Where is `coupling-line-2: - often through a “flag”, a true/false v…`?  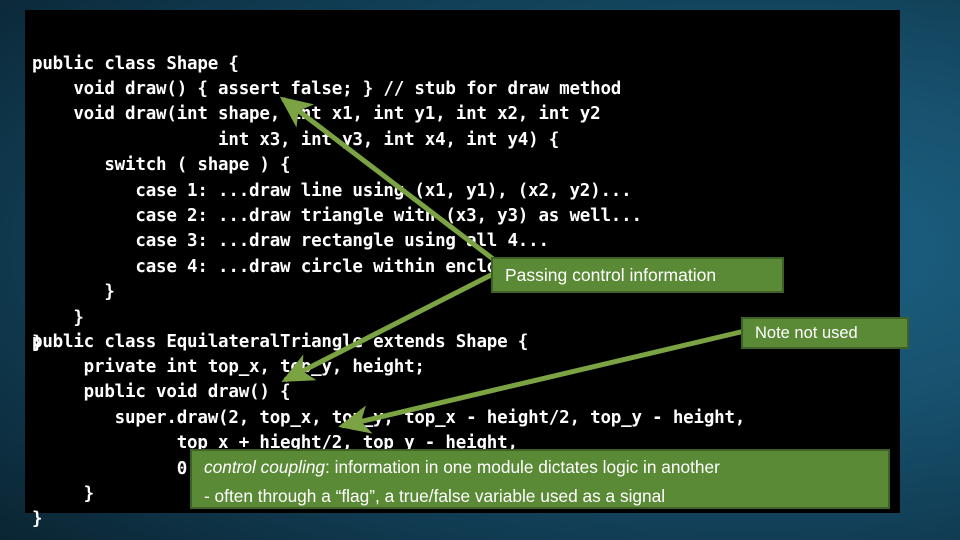
coupling-line-2: - often through a “flag”, a true/false v… is located at coordinates (435, 496).